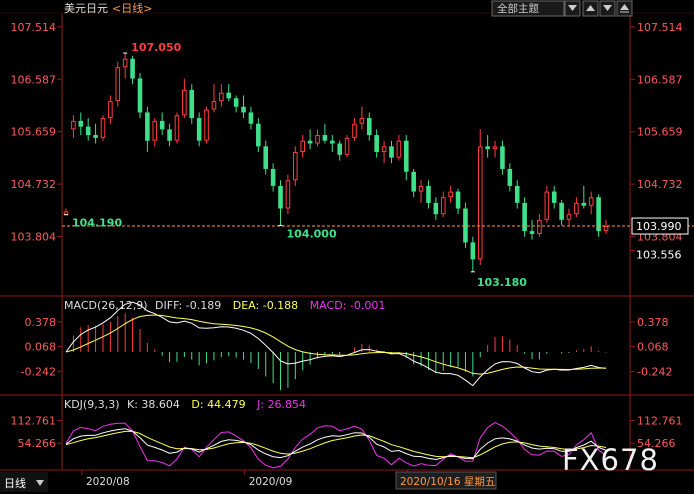  What do you see at coordinates (502, 282) in the screenshot?
I see `extreme-label: 103.180` at bounding box center [502, 282].